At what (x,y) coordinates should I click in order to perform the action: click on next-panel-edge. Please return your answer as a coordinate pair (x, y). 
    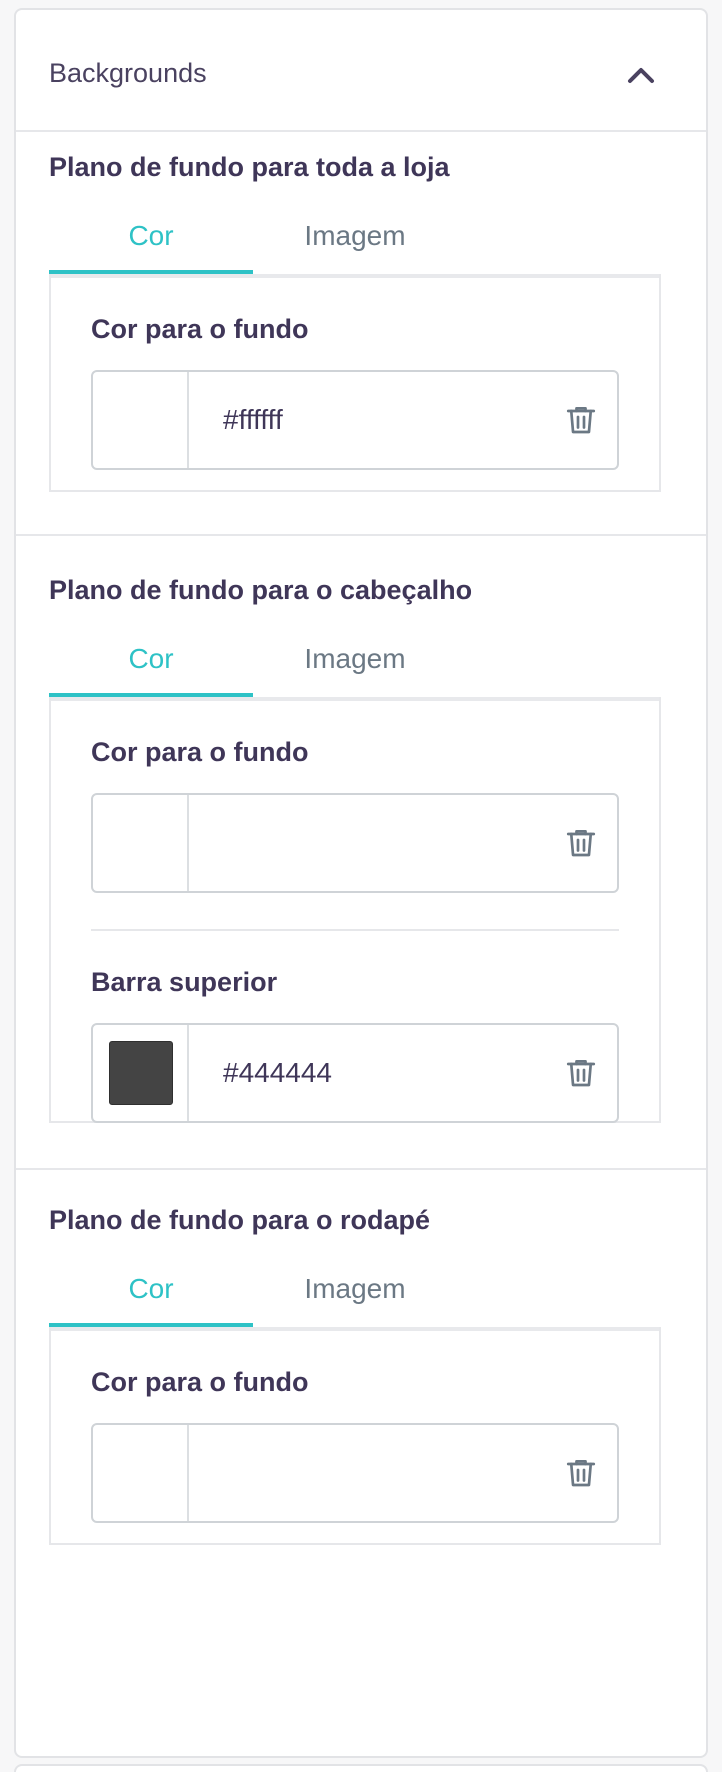
    Looking at the image, I should click on (361, 1768).